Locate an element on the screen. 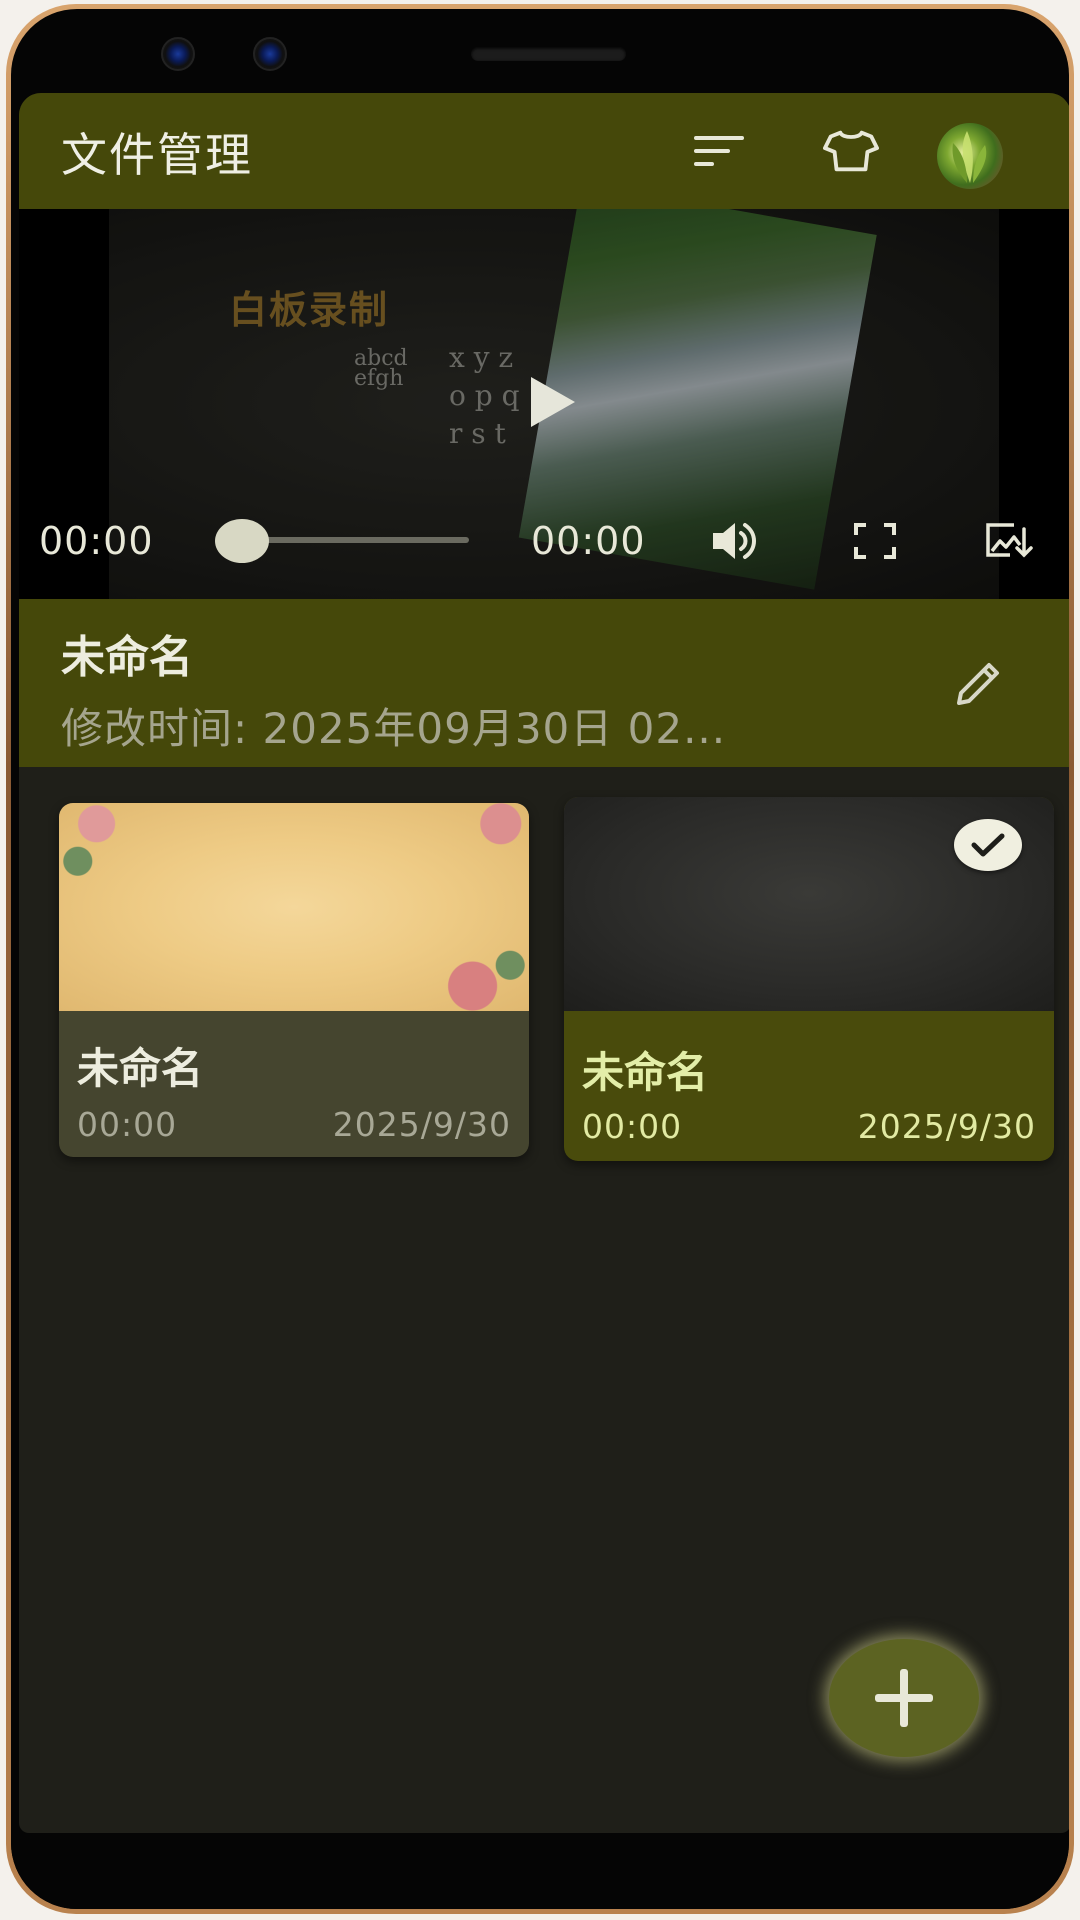 The width and height of the screenshot is (1080, 1920). fullscreen-icon is located at coordinates (875, 541).